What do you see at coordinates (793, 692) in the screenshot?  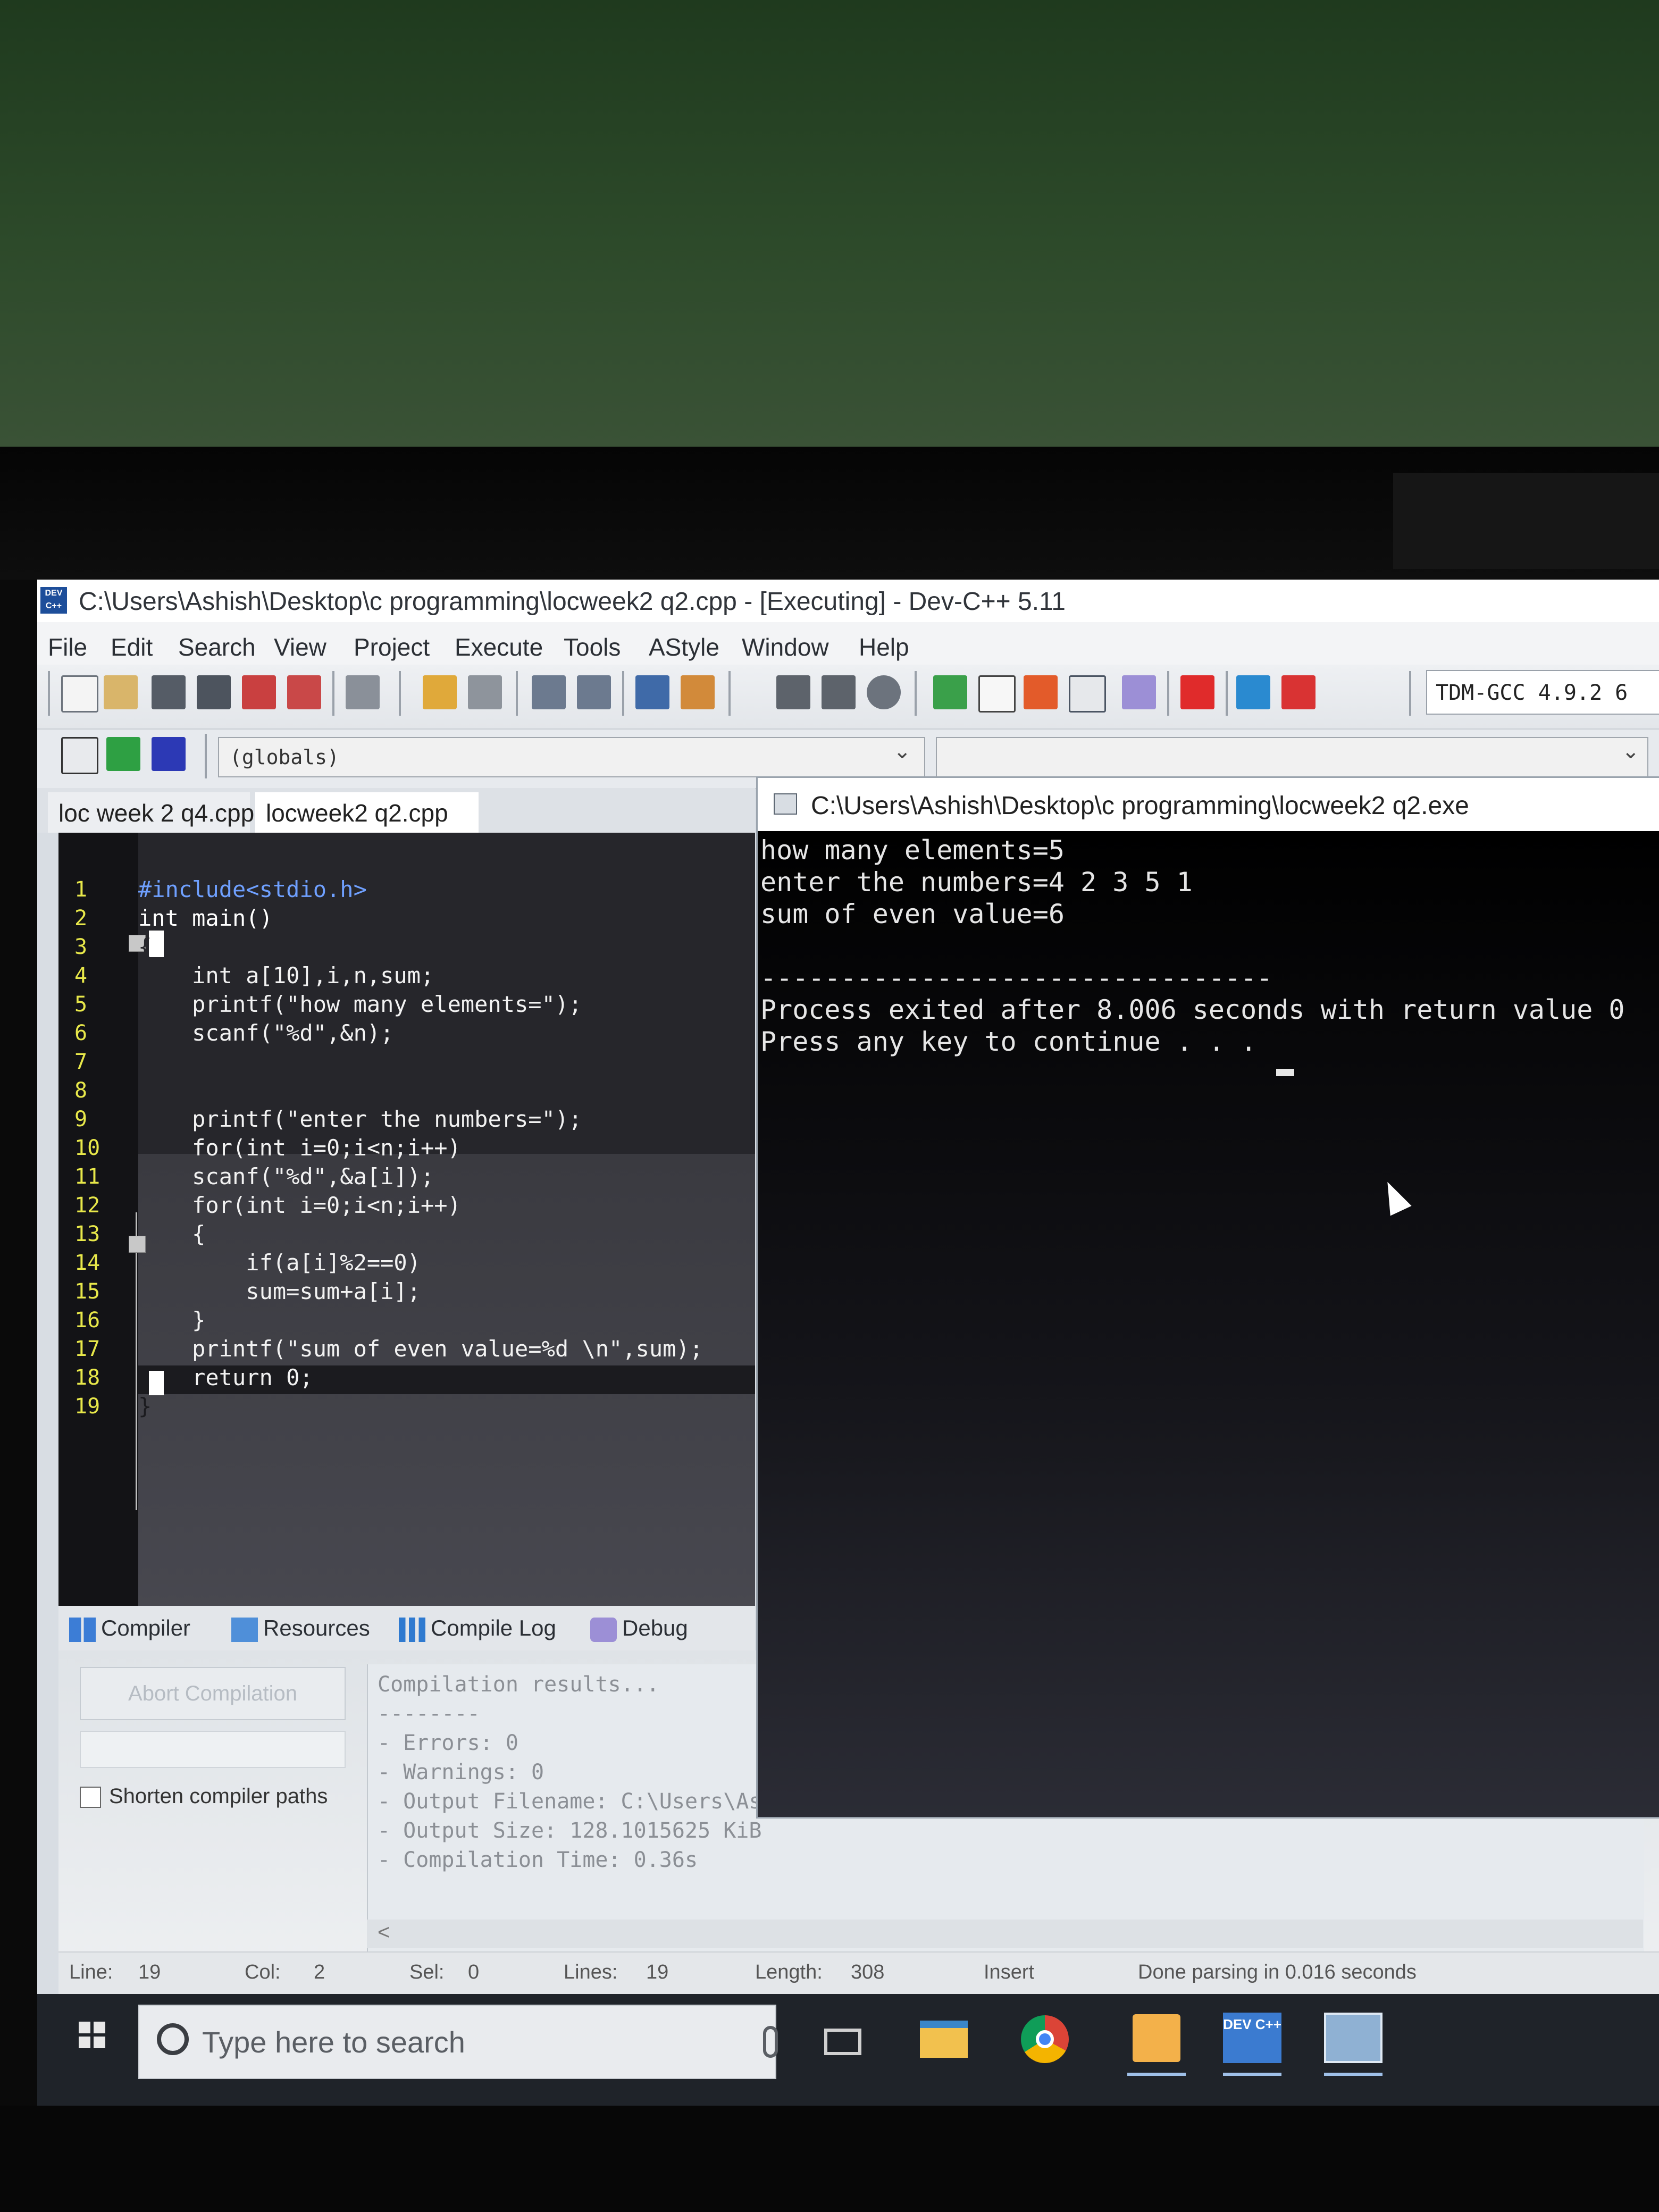 I see `goto-back-icon` at bounding box center [793, 692].